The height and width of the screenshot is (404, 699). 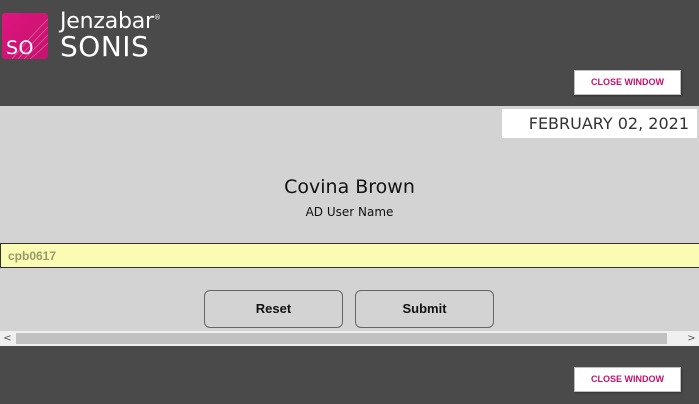 What do you see at coordinates (349, 212) in the screenshot?
I see `ad-username-label: AD User Name` at bounding box center [349, 212].